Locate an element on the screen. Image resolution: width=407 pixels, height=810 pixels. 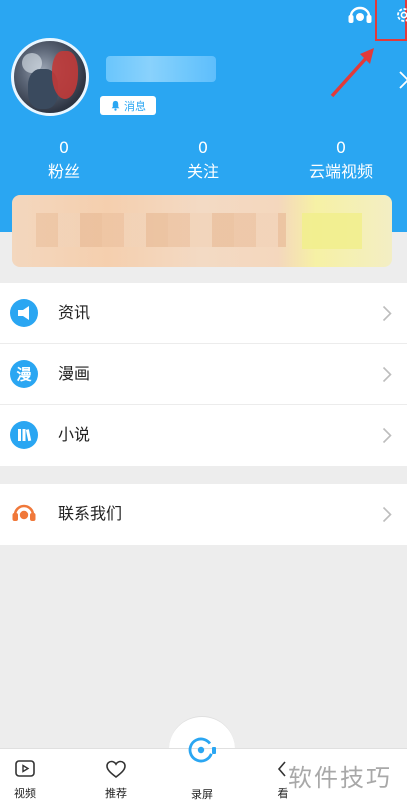
stat-fans: 0 粉丝 is located at coordinates (64, 161).